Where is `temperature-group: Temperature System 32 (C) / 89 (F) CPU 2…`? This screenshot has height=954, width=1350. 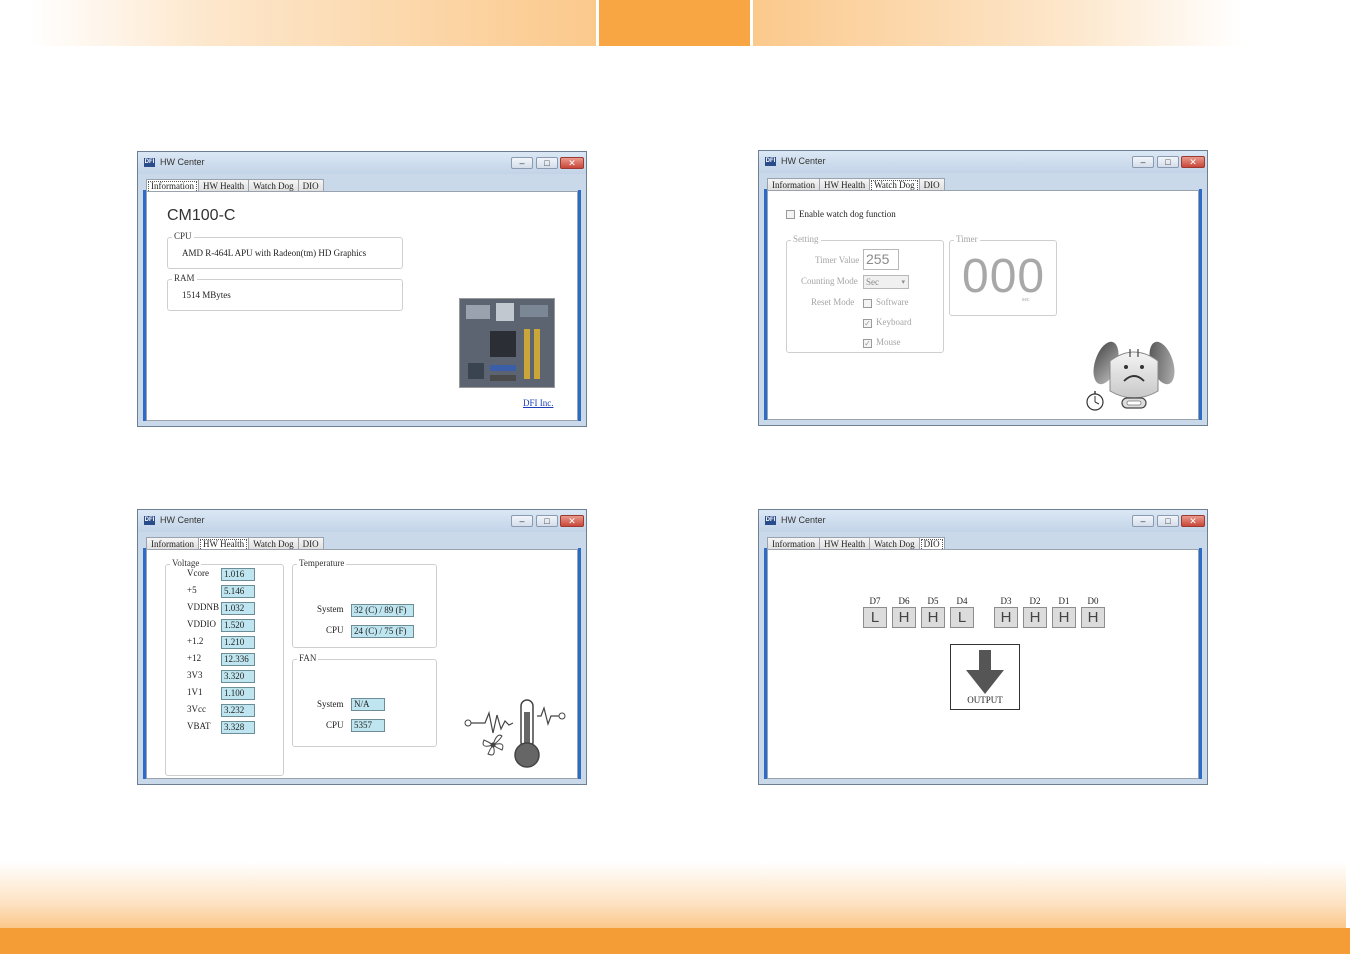
temperature-group: Temperature System 32 (C) / 89 (F) CPU 2… is located at coordinates (364, 603).